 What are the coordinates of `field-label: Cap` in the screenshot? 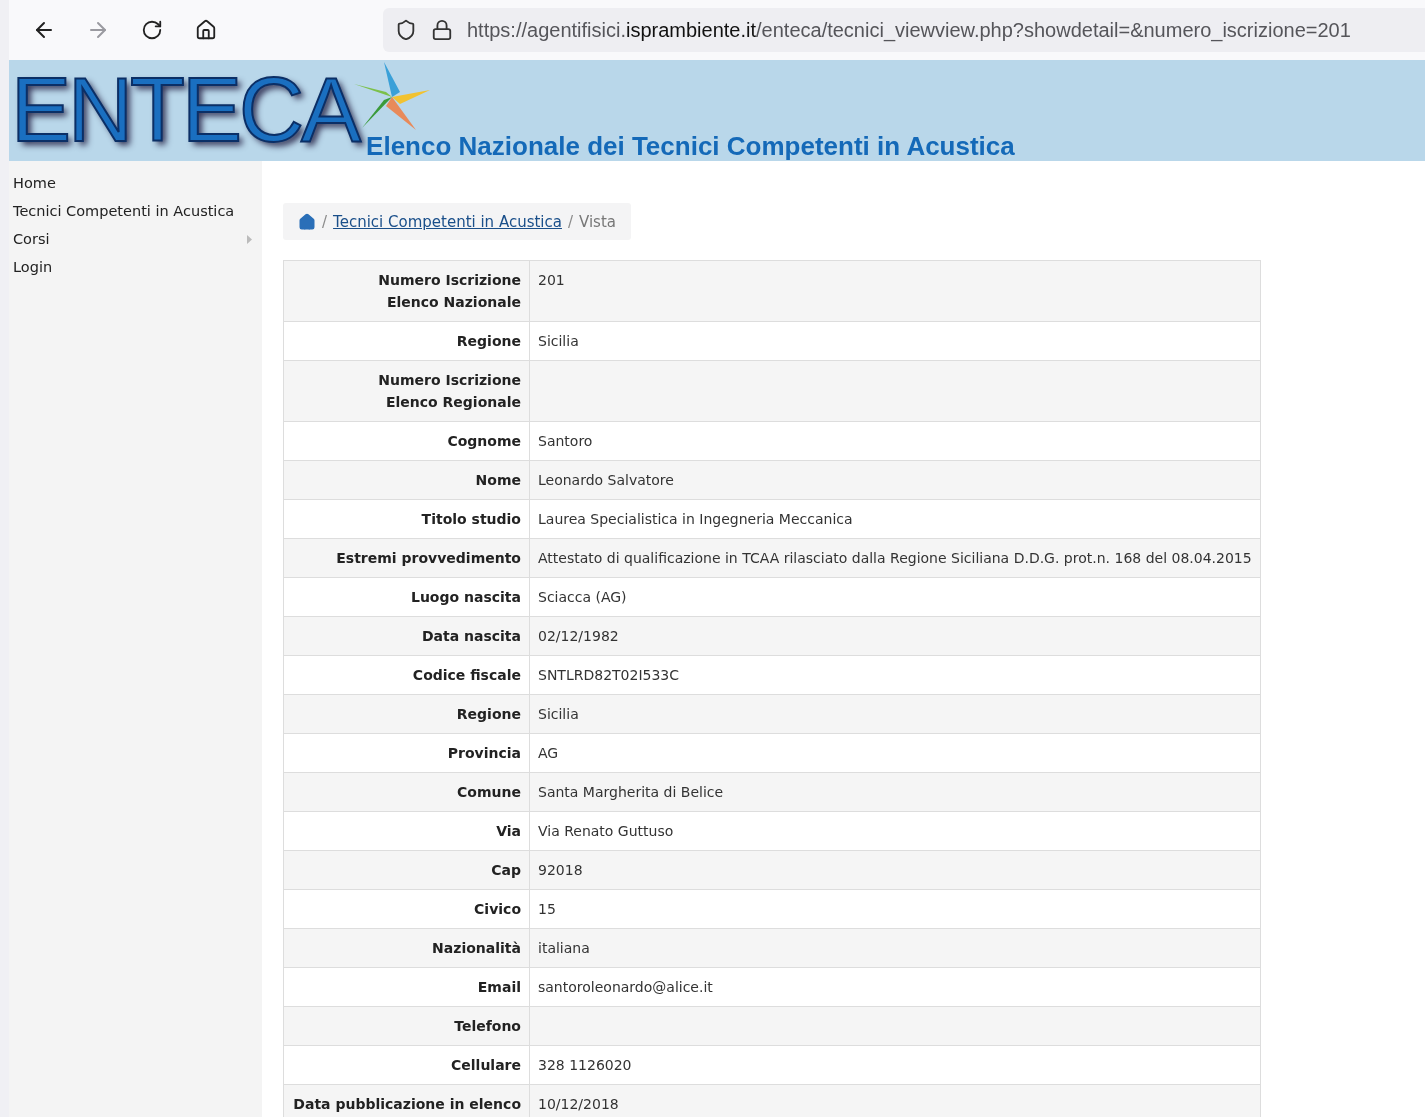 It's located at (406, 870).